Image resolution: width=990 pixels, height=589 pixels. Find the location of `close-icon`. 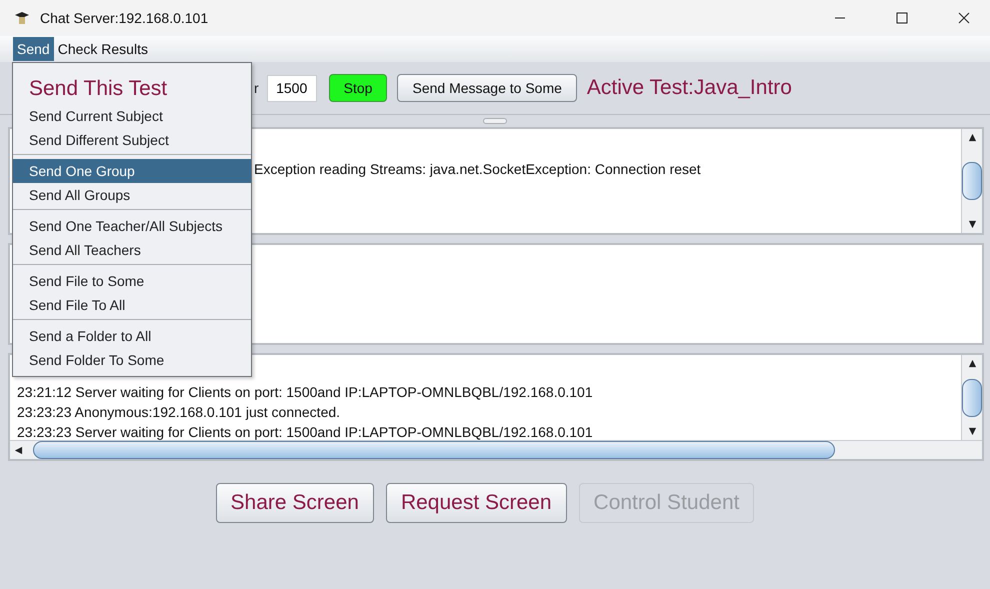

close-icon is located at coordinates (964, 18).